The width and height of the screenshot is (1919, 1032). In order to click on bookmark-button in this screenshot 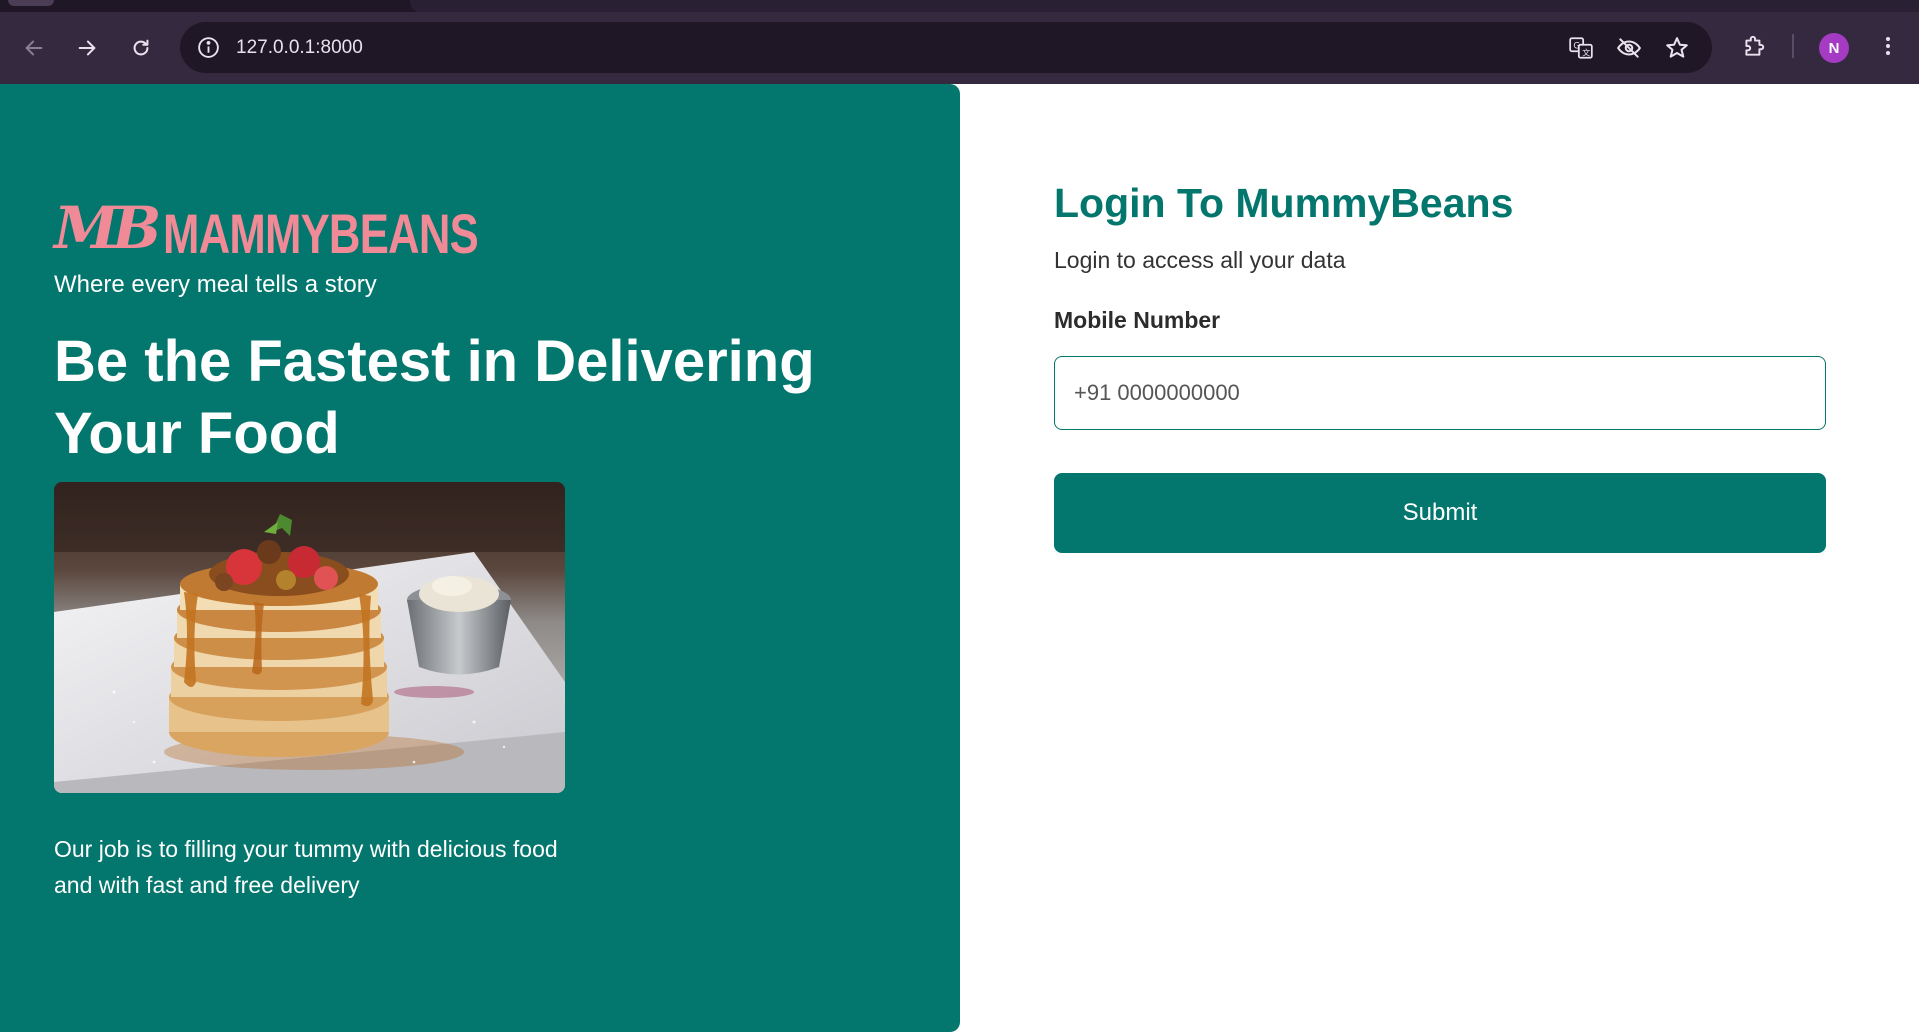, I will do `click(1677, 48)`.